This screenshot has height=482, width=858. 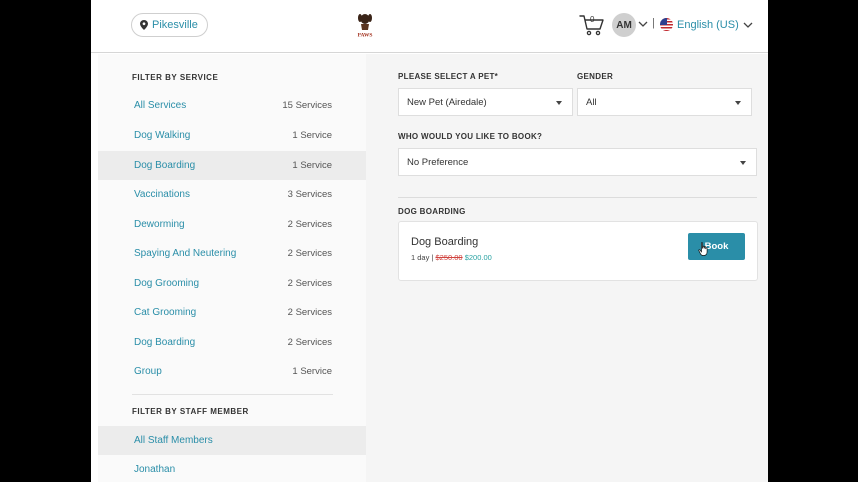 What do you see at coordinates (447, 102) in the screenshot?
I see `pet-select-value: New Pet (Airedale)` at bounding box center [447, 102].